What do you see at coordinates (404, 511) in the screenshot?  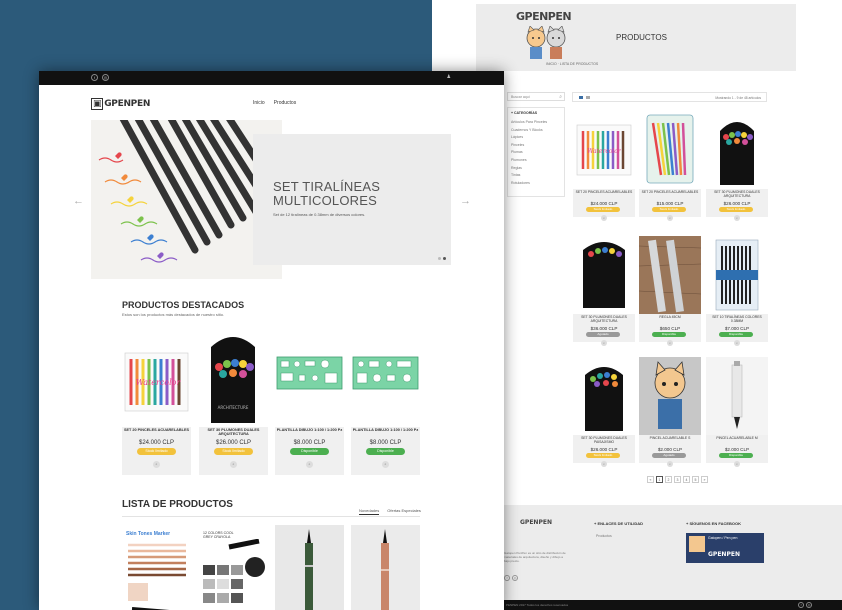 I see `tab-ofertas-especiales: Ofertas Especiales` at bounding box center [404, 511].